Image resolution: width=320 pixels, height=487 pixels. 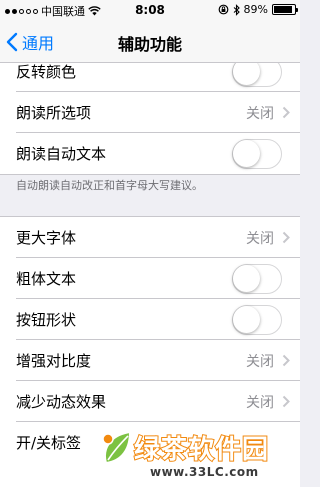 What do you see at coordinates (46, 279) in the screenshot?
I see `row-label: 粗体文本` at bounding box center [46, 279].